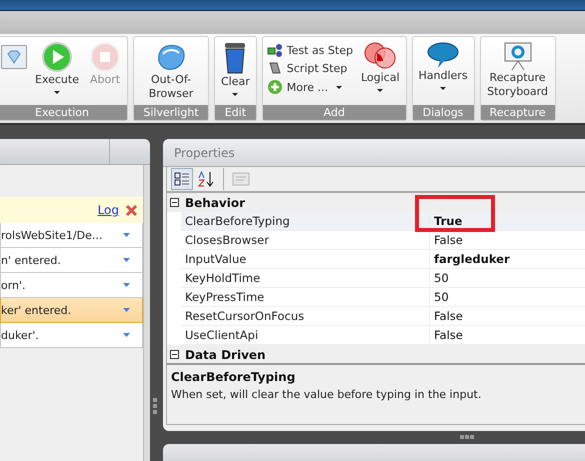  Describe the element at coordinates (471, 259) in the screenshot. I see `property-value: fargleduker` at that location.